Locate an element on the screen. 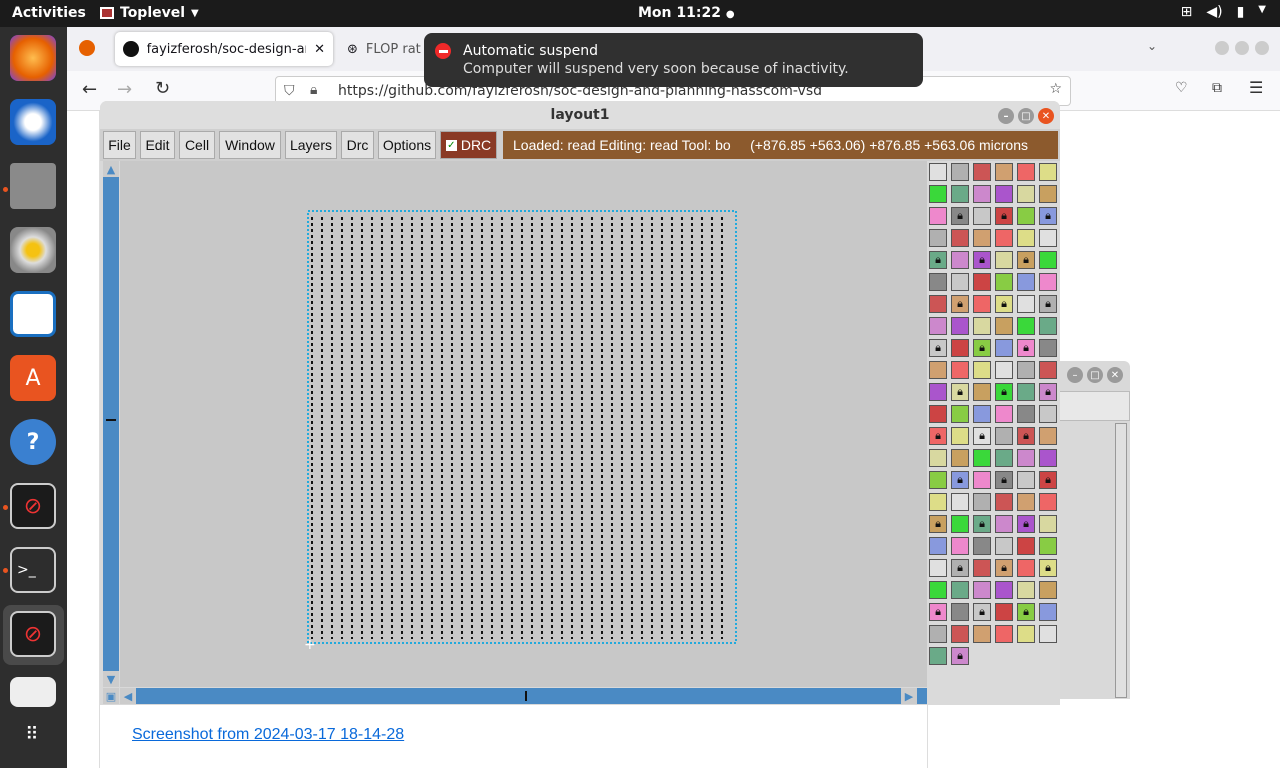 Image resolution: width=1280 pixels, height=768 pixels. software-icon: A is located at coordinates (33, 378).